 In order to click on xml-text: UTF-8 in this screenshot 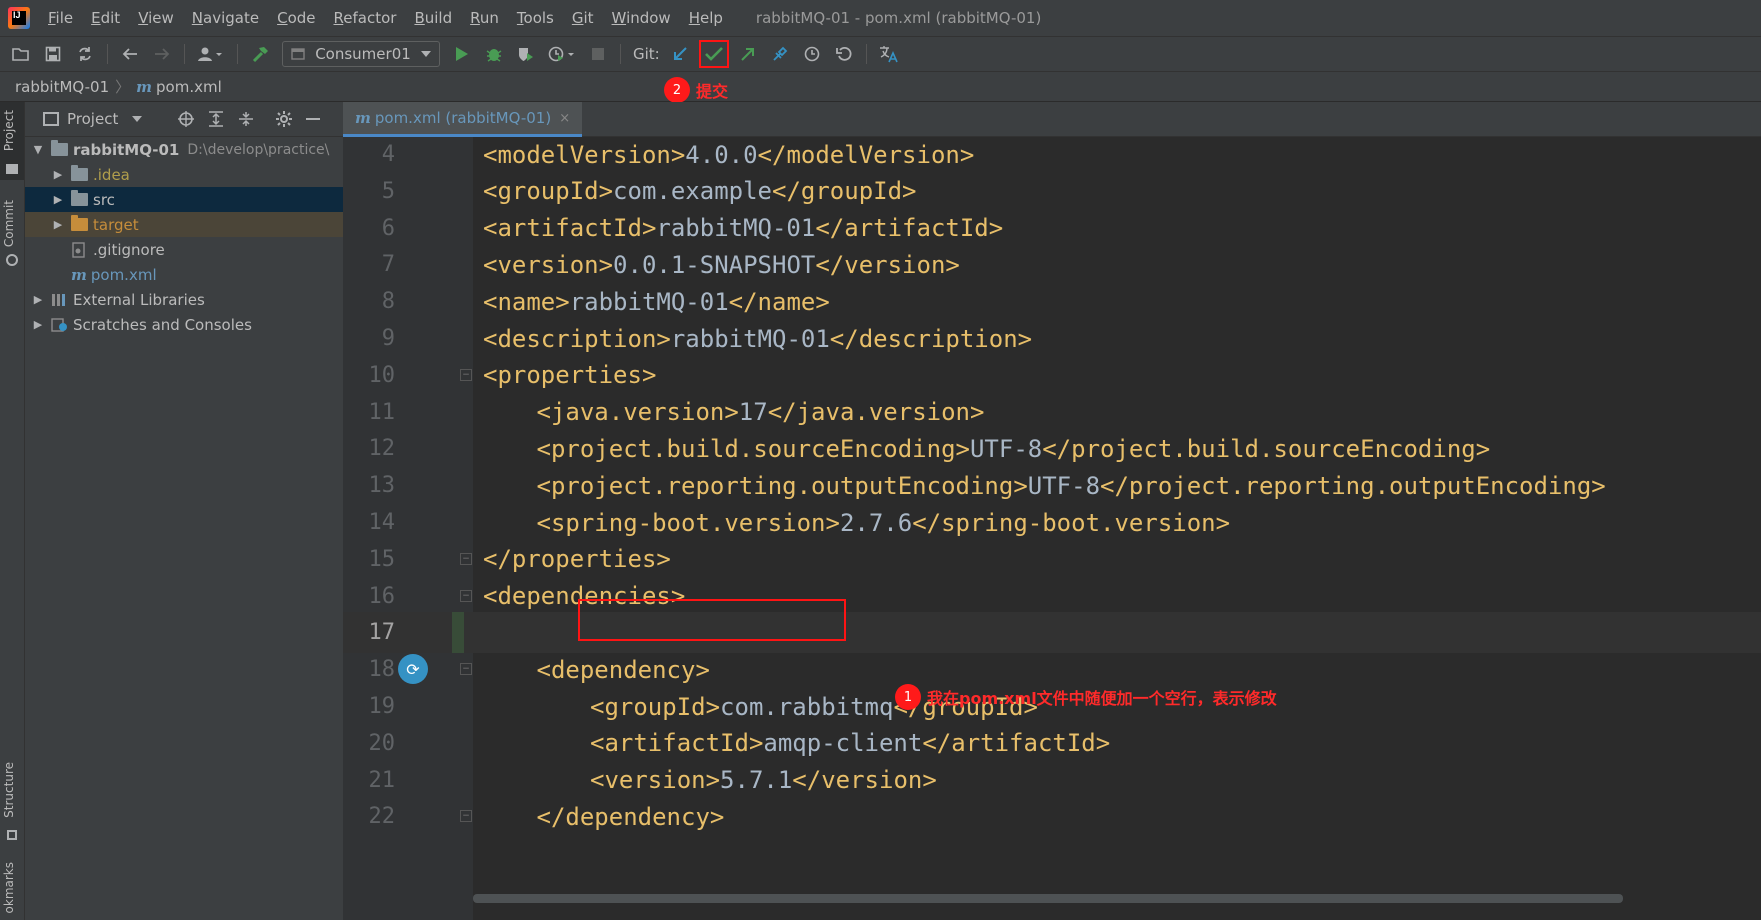, I will do `click(1006, 448)`.